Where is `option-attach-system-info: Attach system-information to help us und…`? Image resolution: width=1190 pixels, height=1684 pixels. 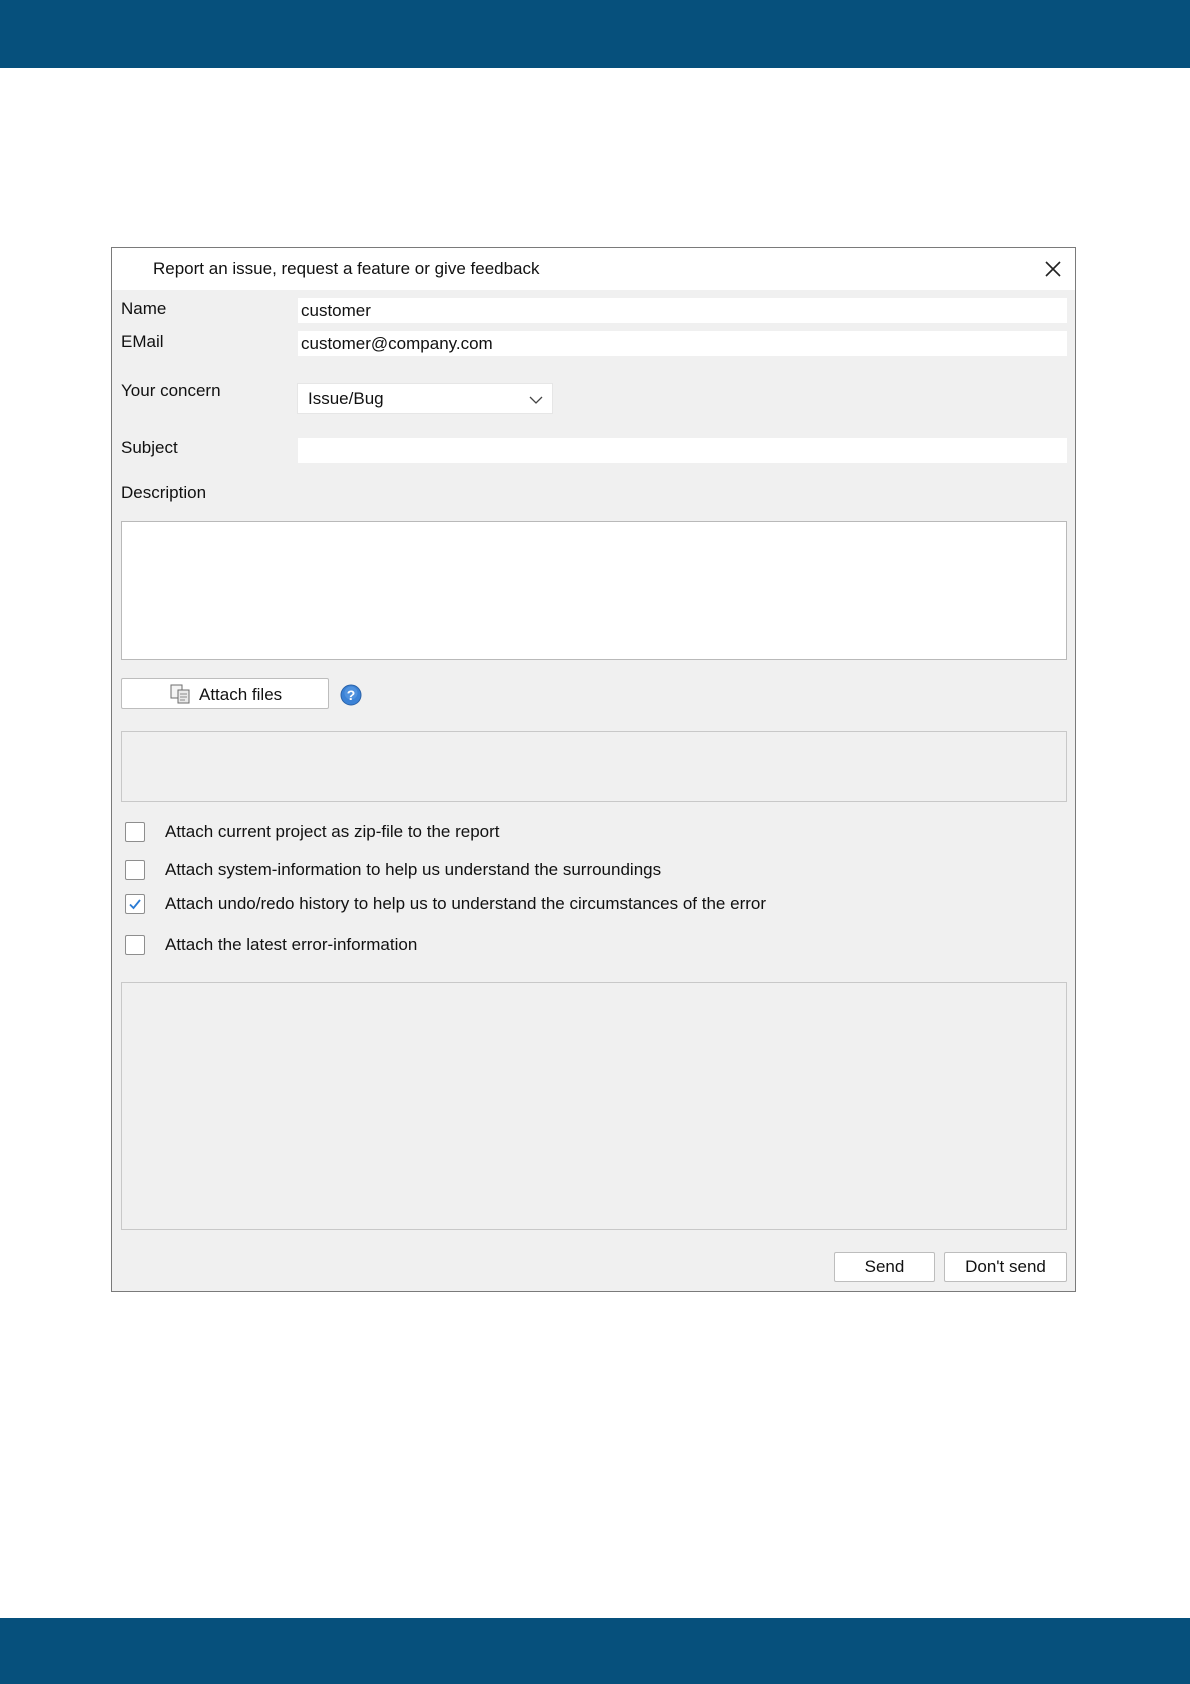
option-attach-system-info: Attach system-information to help us und… is located at coordinates (575, 870).